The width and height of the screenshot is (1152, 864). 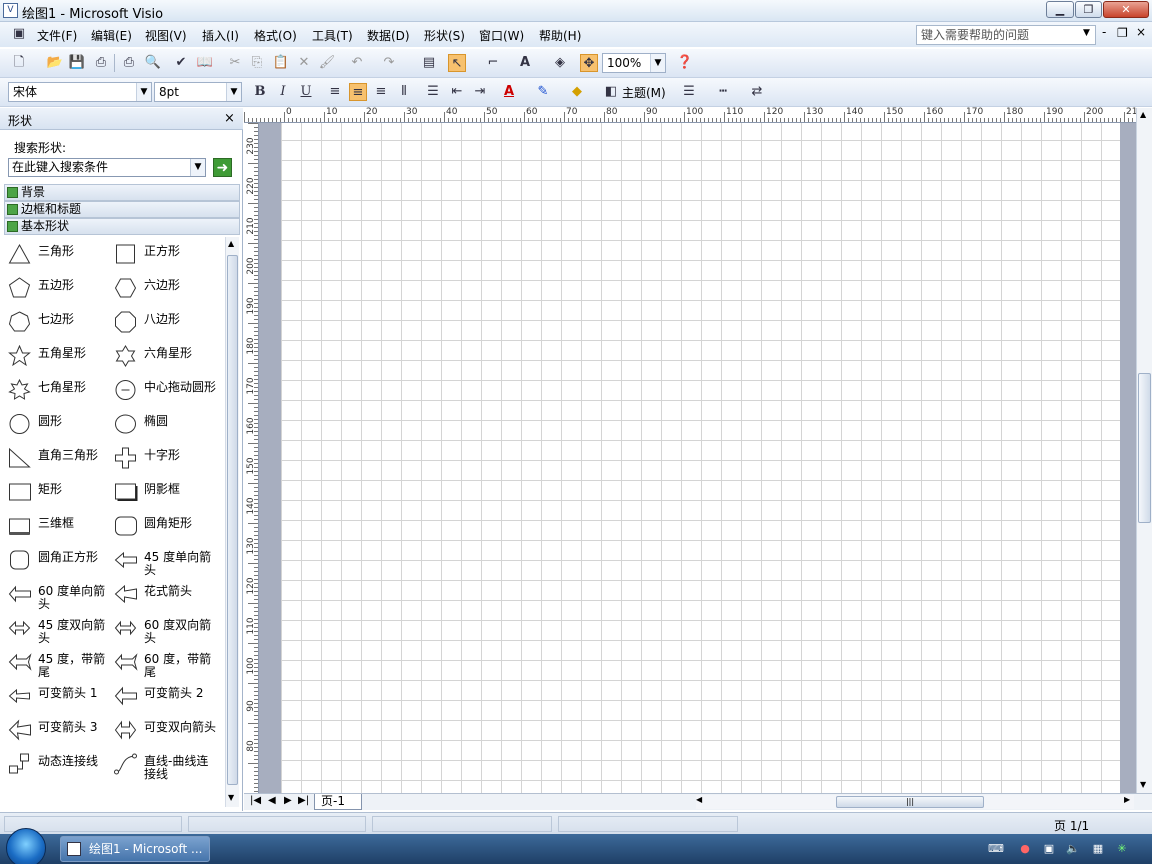 What do you see at coordinates (122, 192) in the screenshot?
I see `stencil-background: 背景` at bounding box center [122, 192].